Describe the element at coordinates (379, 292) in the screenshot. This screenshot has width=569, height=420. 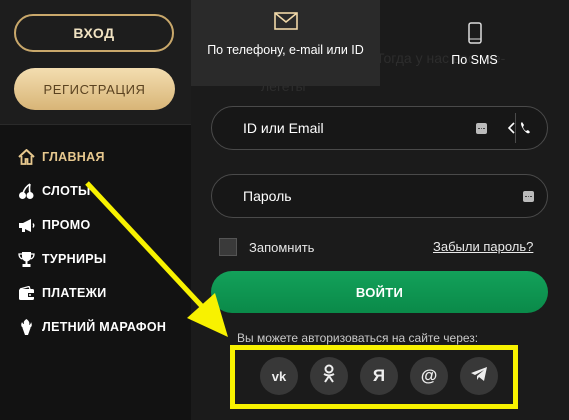
I see `submit-login-button: ВОЙТИ` at that location.